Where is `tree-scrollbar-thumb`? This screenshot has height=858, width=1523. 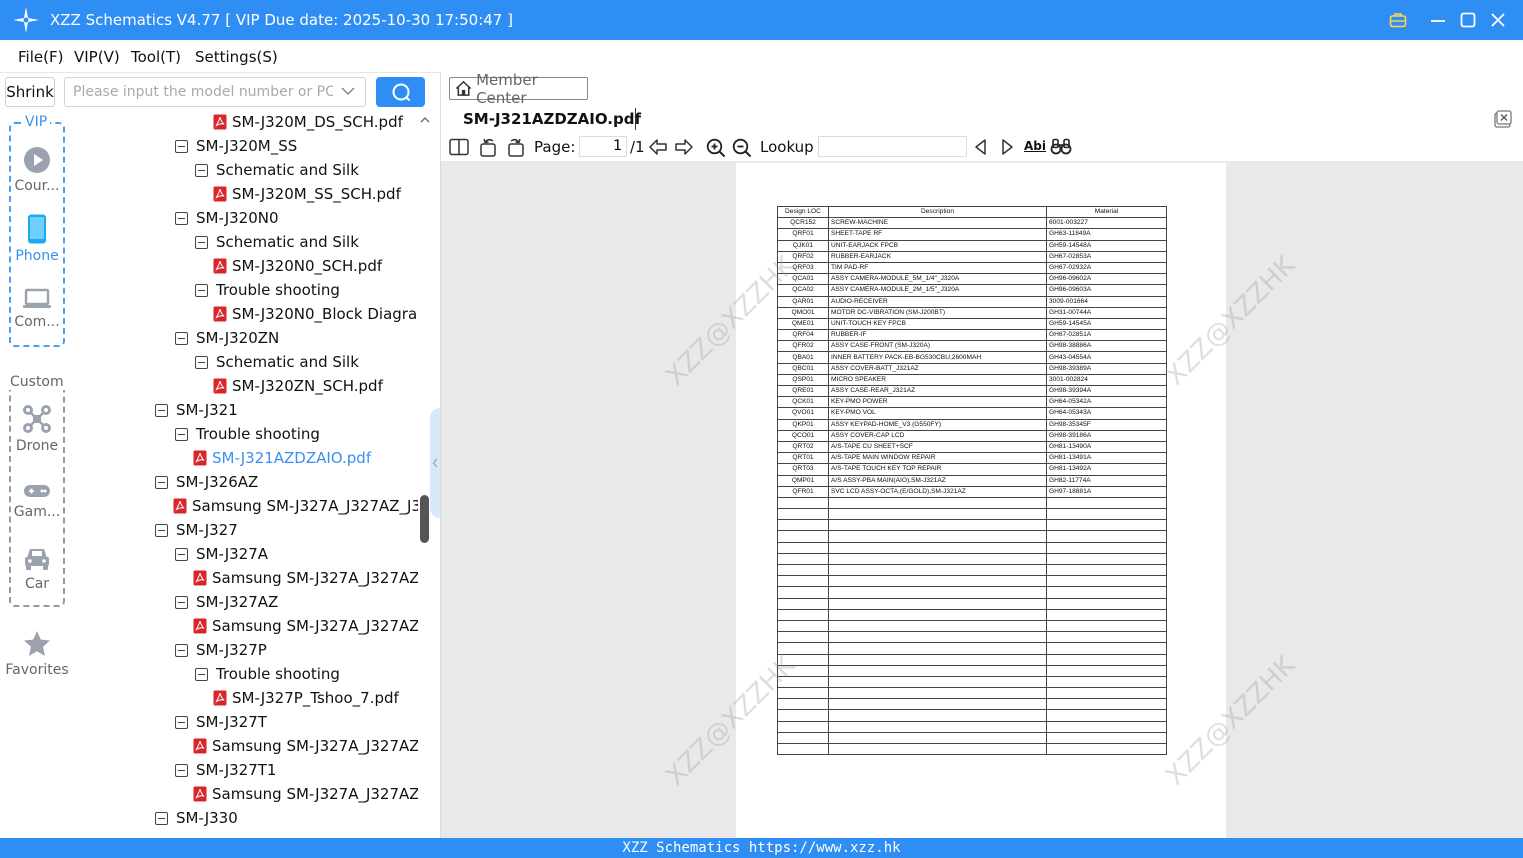
tree-scrollbar-thumb is located at coordinates (424, 519).